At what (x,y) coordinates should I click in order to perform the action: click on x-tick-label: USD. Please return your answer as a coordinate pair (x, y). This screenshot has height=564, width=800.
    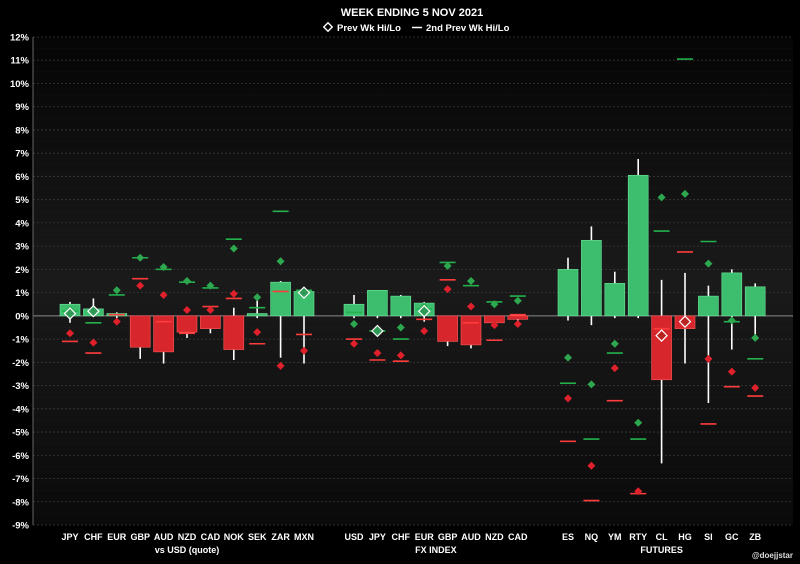
    Looking at the image, I should click on (354, 537).